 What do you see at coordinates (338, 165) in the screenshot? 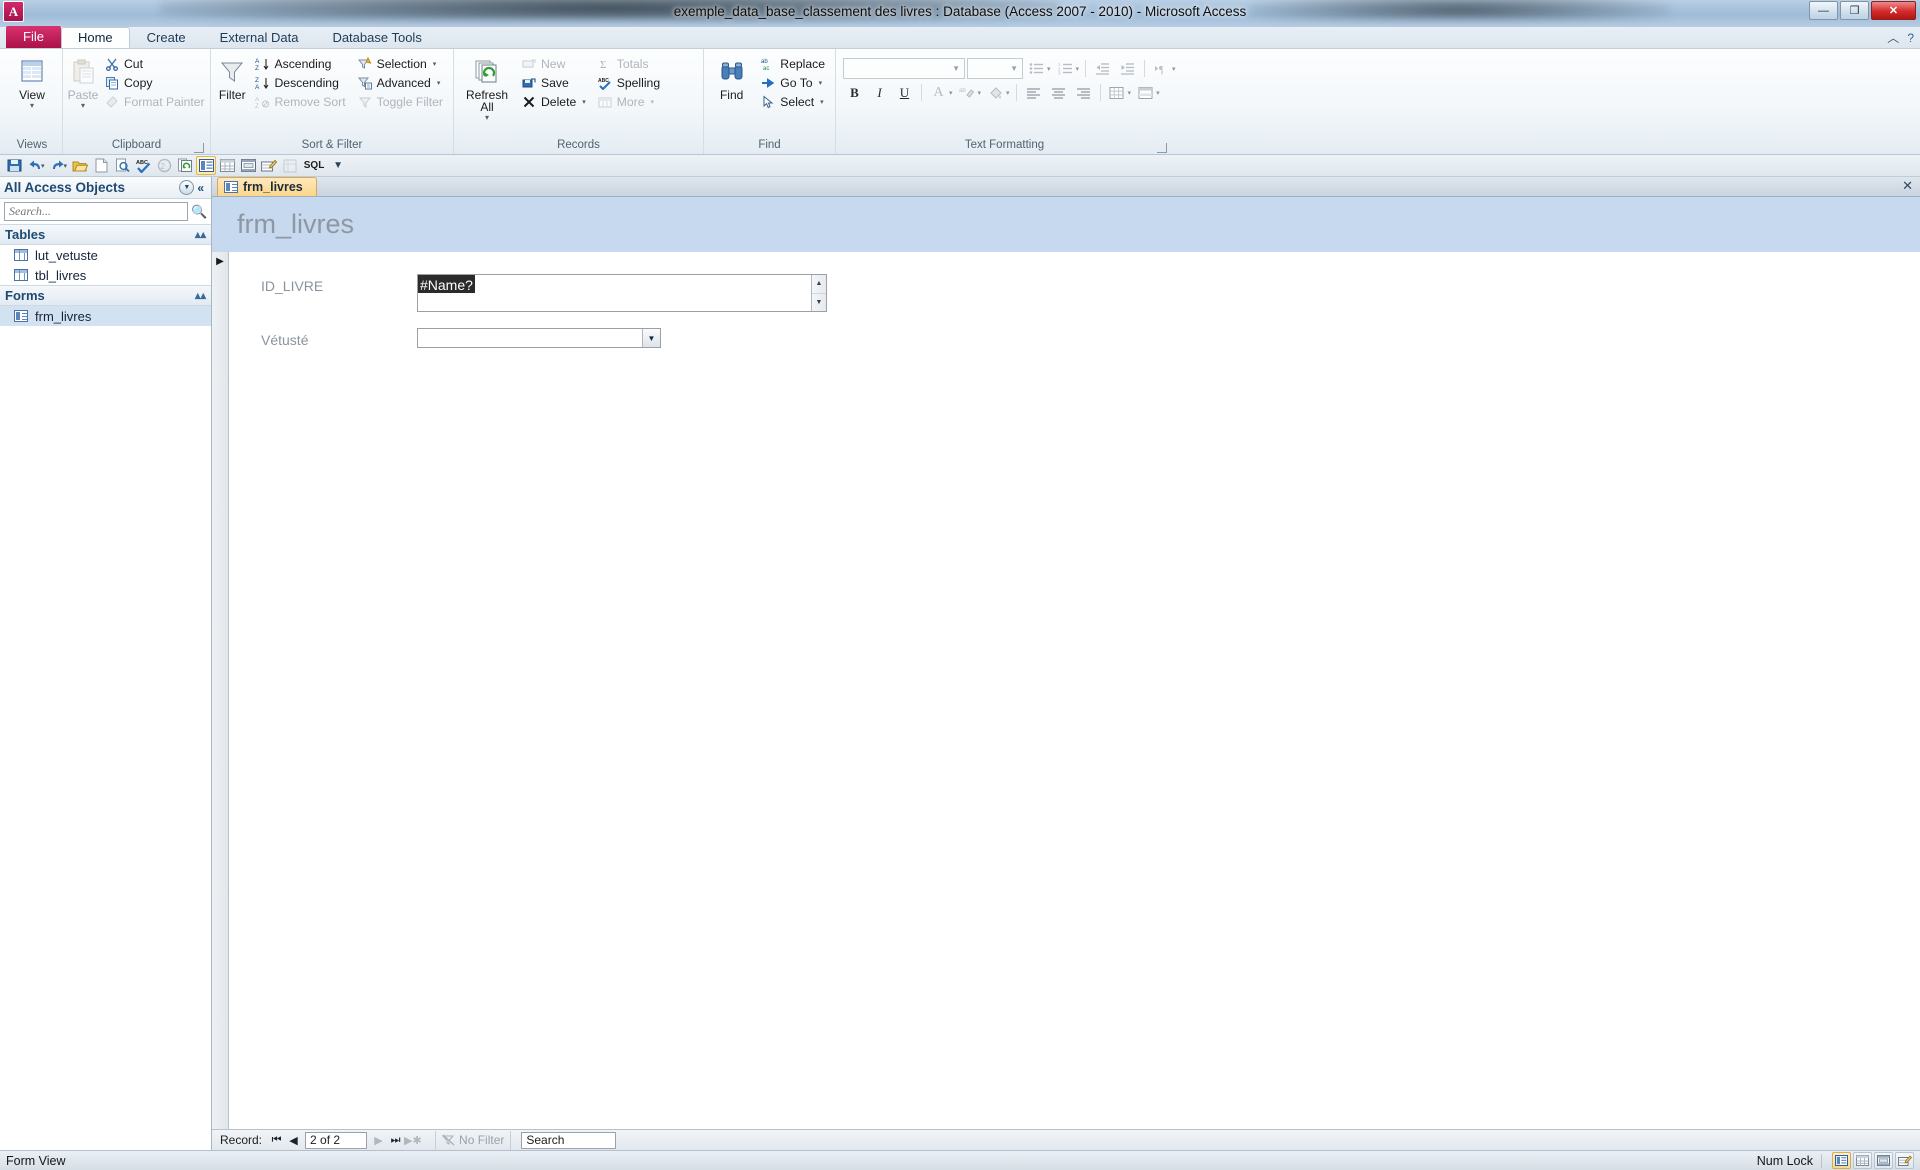
I see `qat-customize-button: ▼` at bounding box center [338, 165].